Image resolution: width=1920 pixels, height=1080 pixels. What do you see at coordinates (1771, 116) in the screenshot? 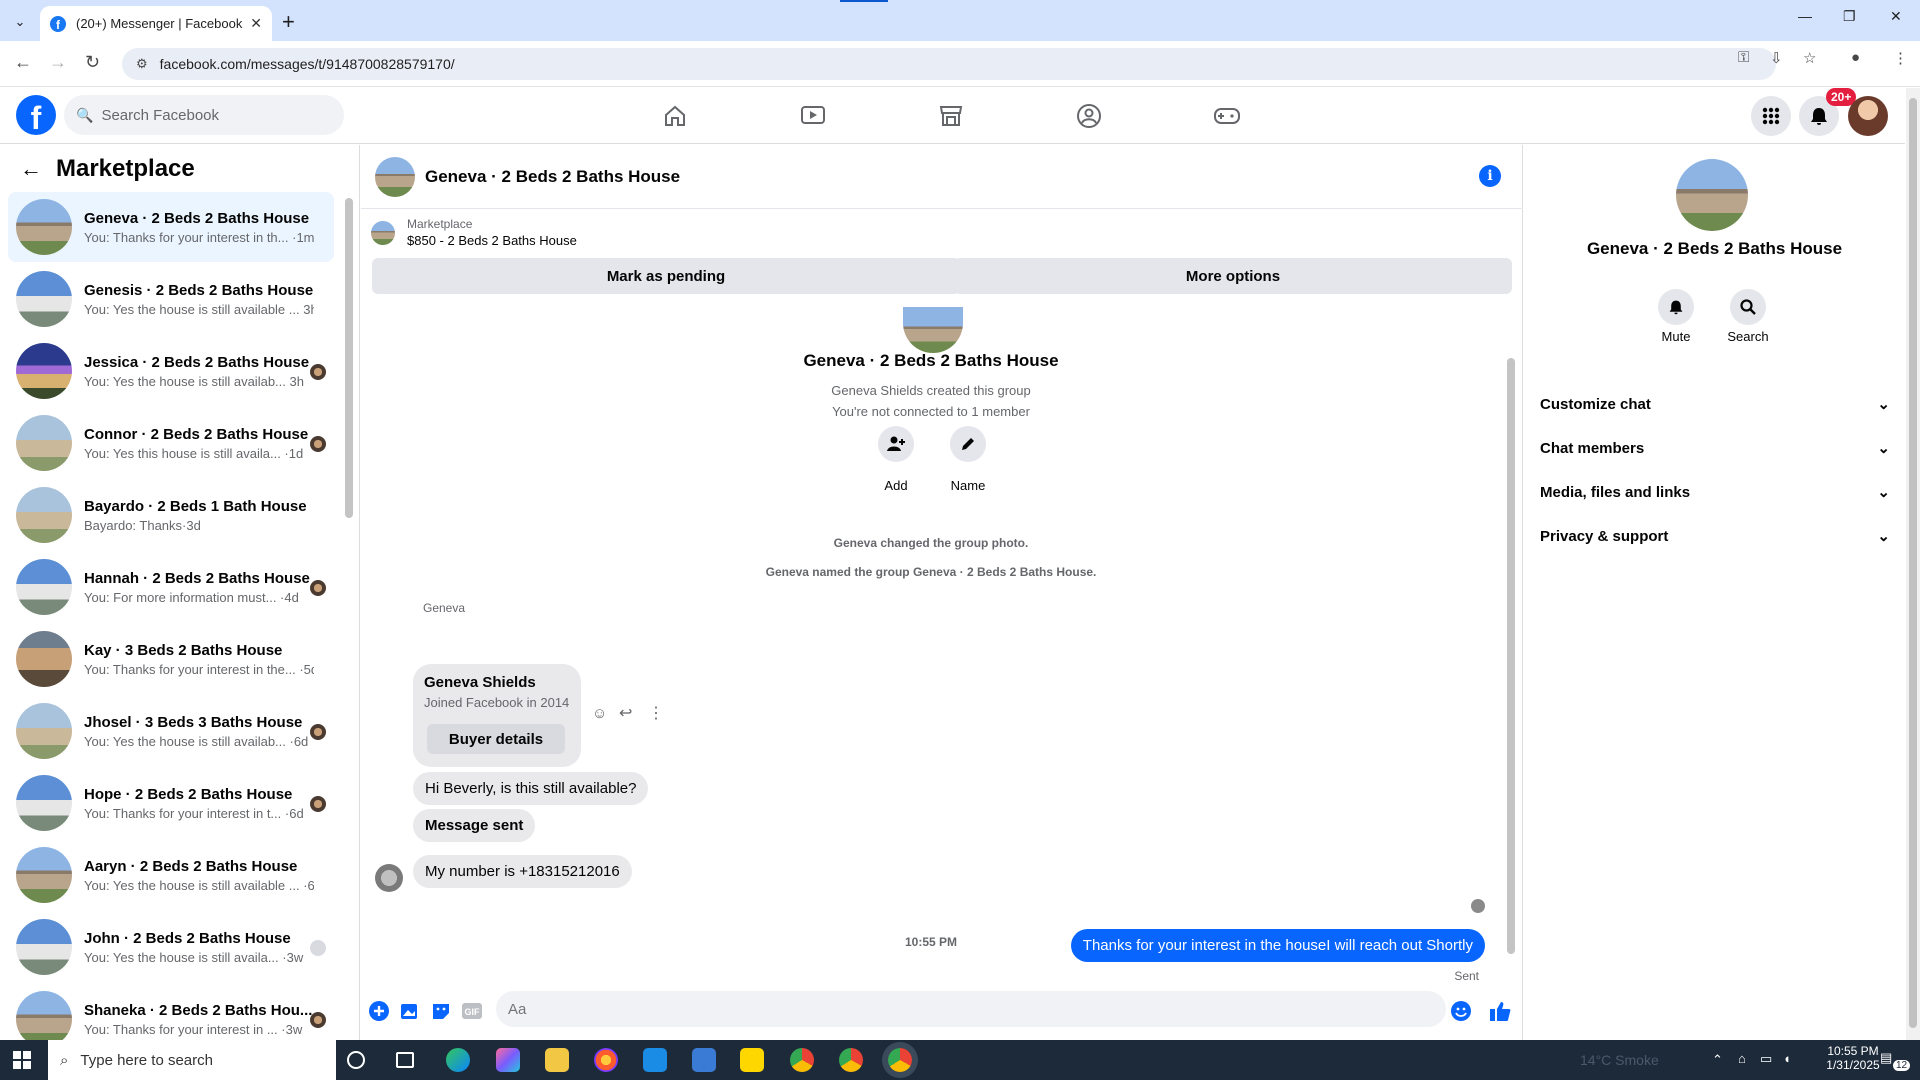
I see `menu-grid-icon` at bounding box center [1771, 116].